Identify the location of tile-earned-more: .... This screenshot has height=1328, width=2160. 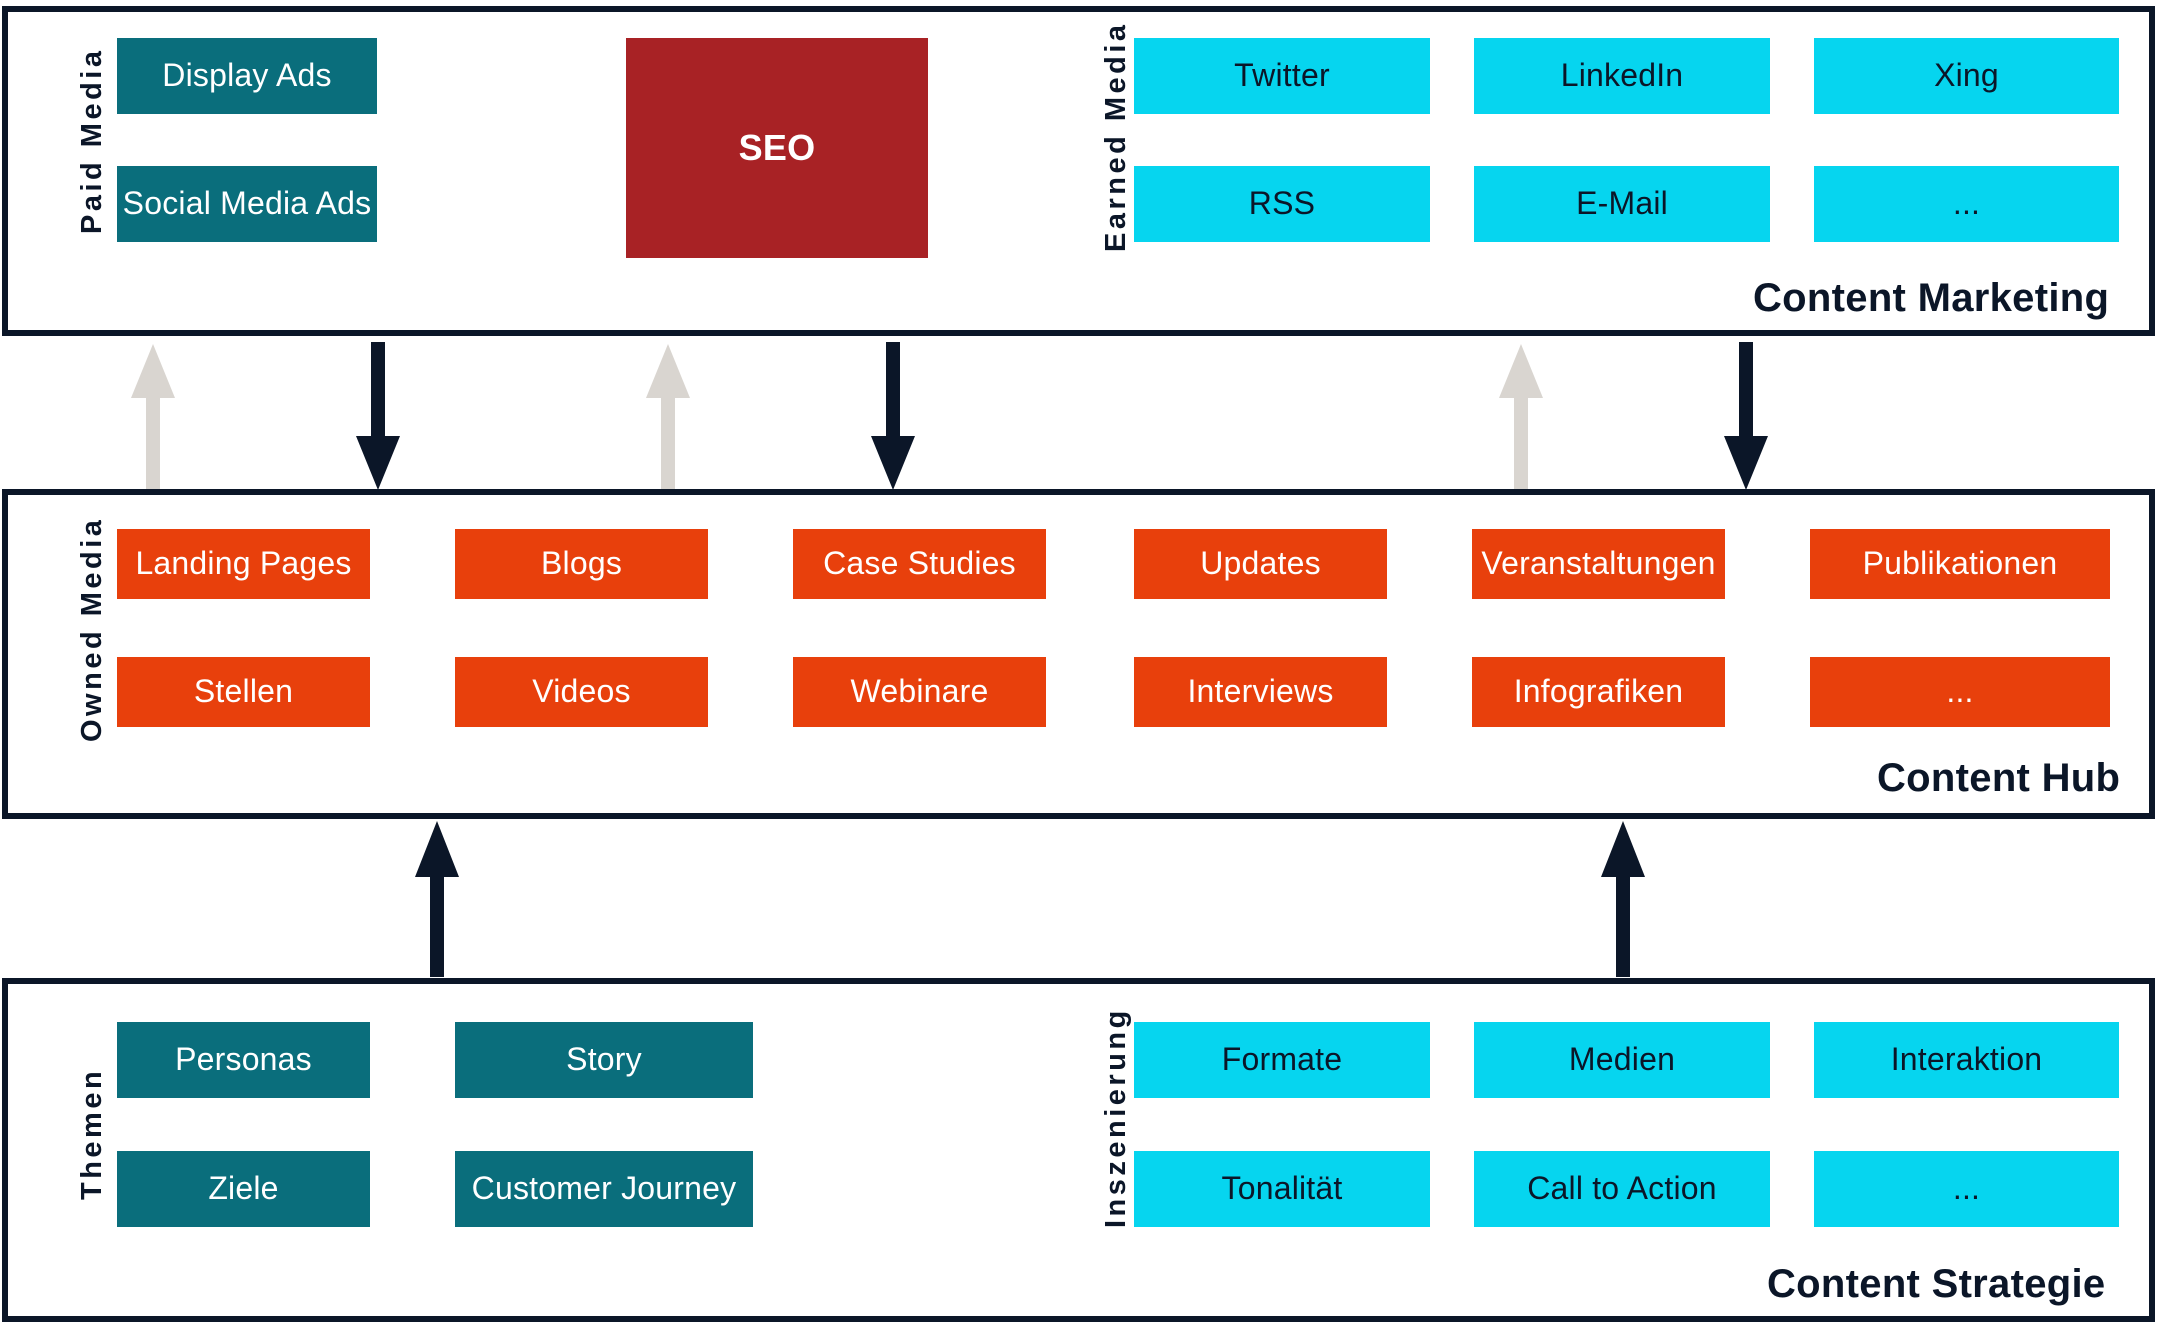
(1966, 204).